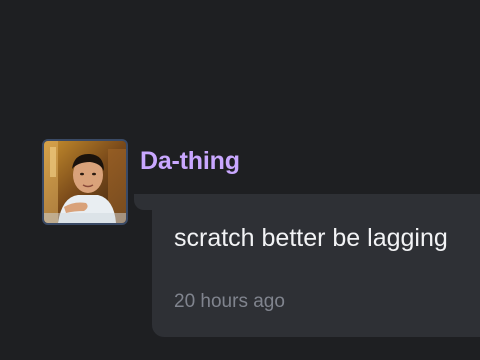  Describe the element at coordinates (229, 301) in the screenshot. I see `timestamp: 20 hours ago` at that location.